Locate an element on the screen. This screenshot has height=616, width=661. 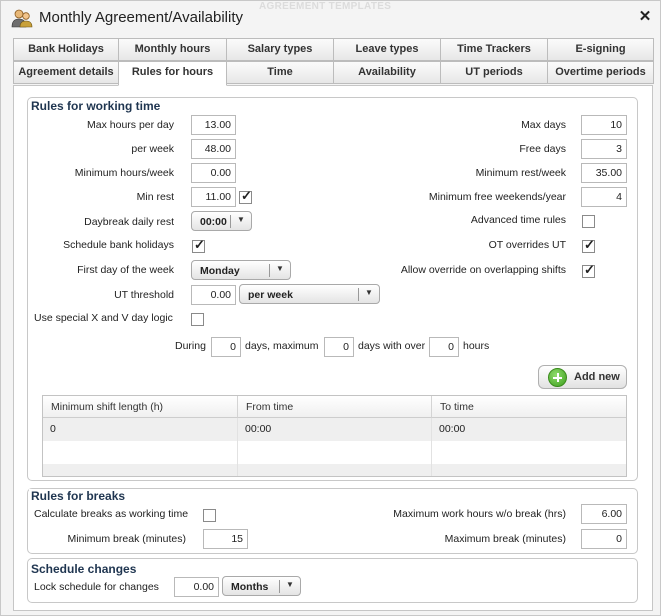
over-hours-input: 0 is located at coordinates (444, 347).